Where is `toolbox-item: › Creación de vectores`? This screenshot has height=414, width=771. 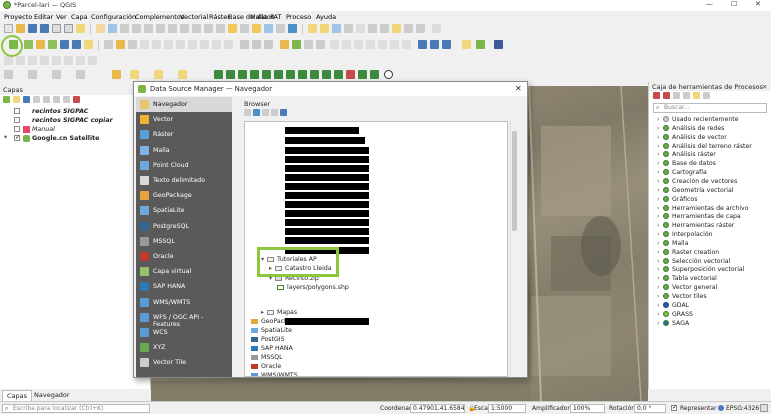
toolbox-item: › Creación de vectores is located at coordinates (697, 182).